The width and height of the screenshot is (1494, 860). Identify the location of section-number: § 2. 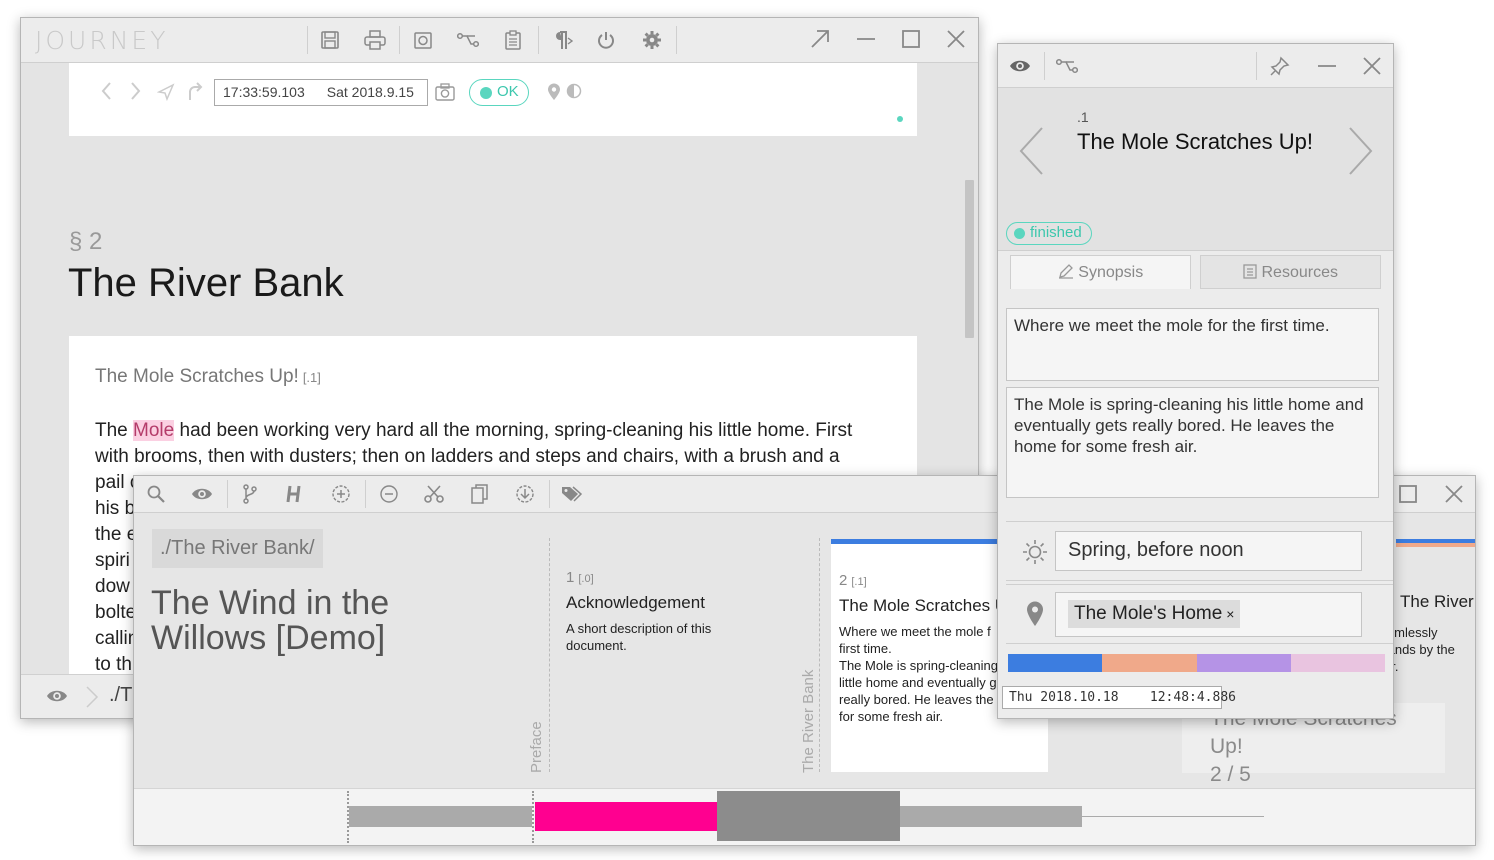
(86, 241).